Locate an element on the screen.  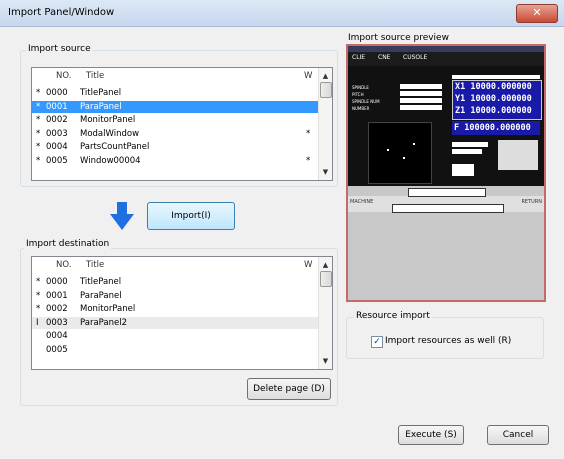
delete-page-button: Delete page (D) is located at coordinates (289, 389).